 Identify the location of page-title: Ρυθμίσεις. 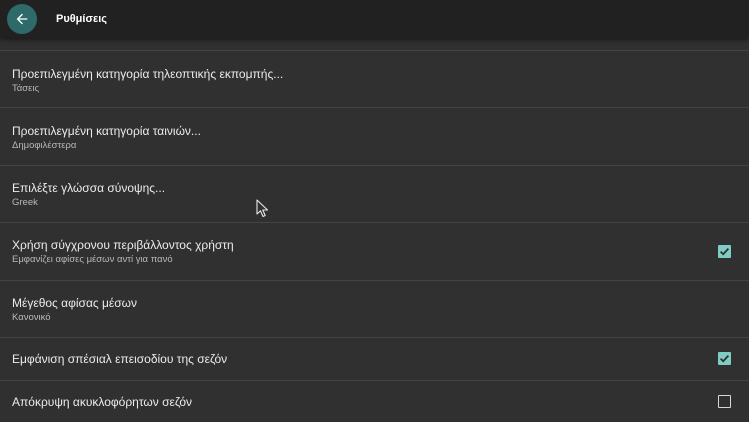
(81, 19).